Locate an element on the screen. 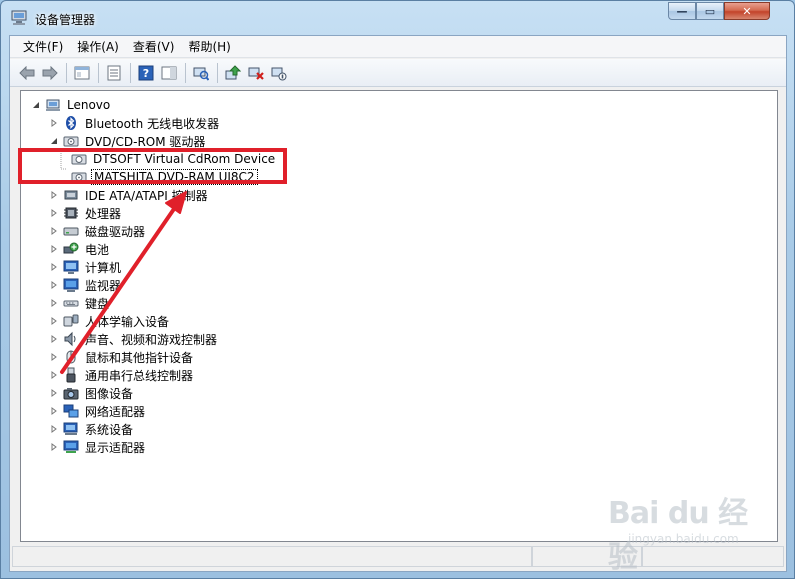 The height and width of the screenshot is (579, 795). title-bar: 设备管理器 — ▭ ✕ is located at coordinates (397, 18).